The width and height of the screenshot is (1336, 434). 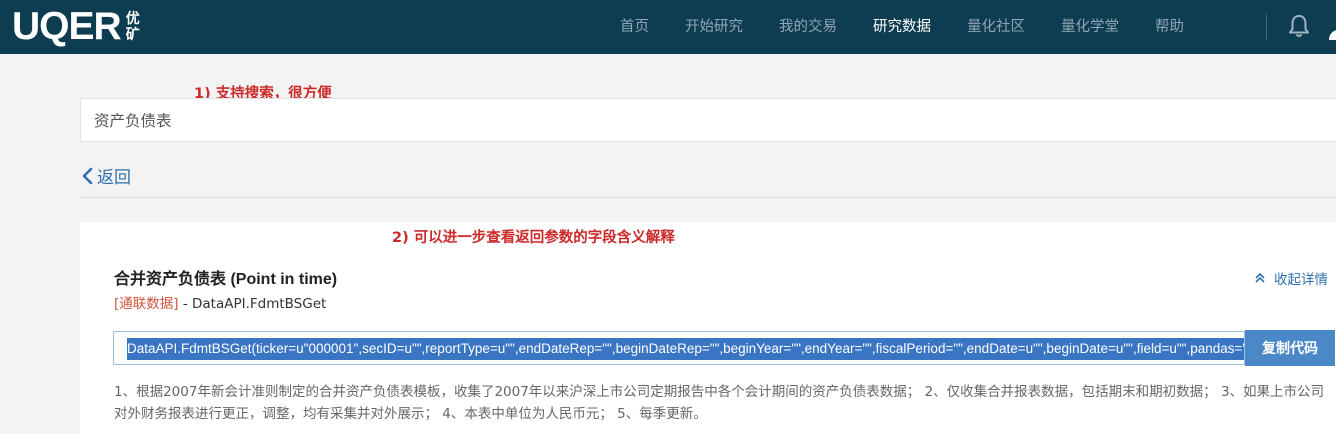 I want to click on collapse-details-link: 收起详情, so click(x=1291, y=278).